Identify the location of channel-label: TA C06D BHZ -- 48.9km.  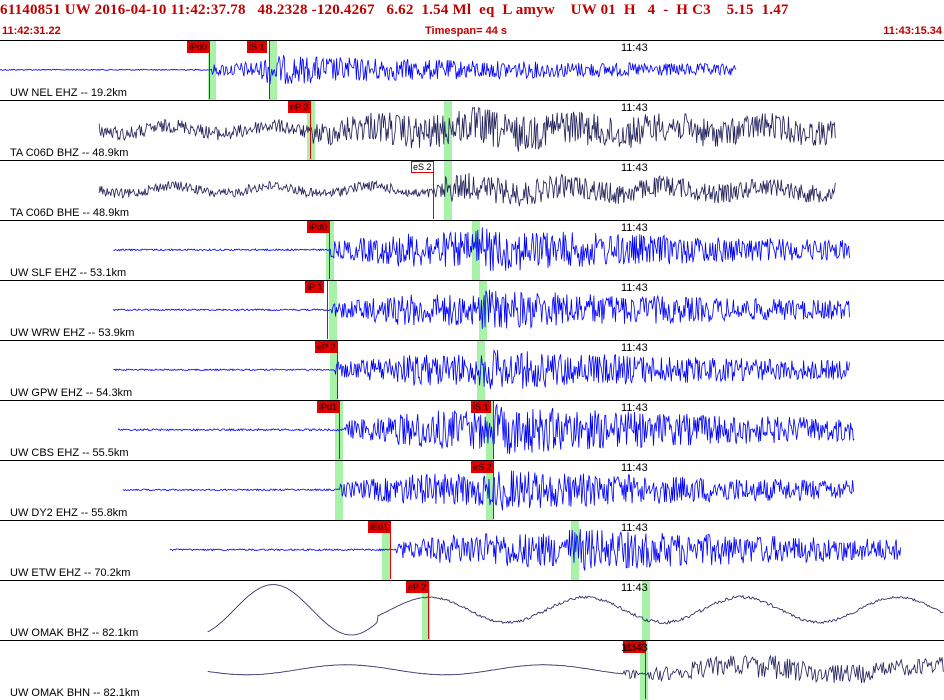
(69, 153).